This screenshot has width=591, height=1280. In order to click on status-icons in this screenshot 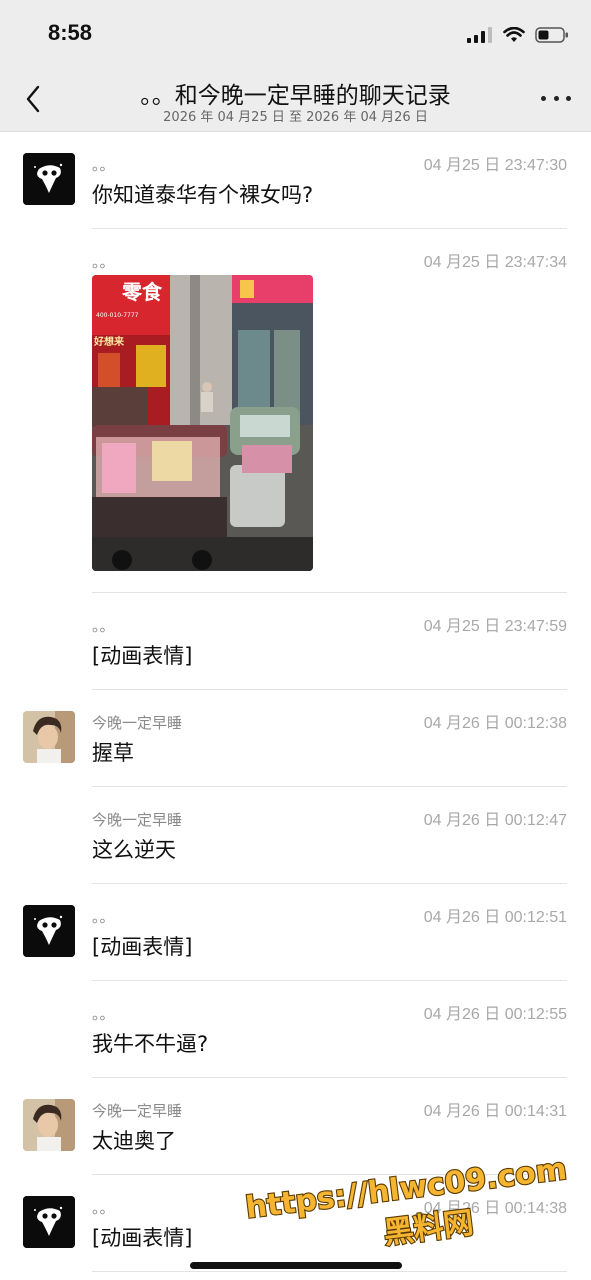, I will do `click(518, 35)`.